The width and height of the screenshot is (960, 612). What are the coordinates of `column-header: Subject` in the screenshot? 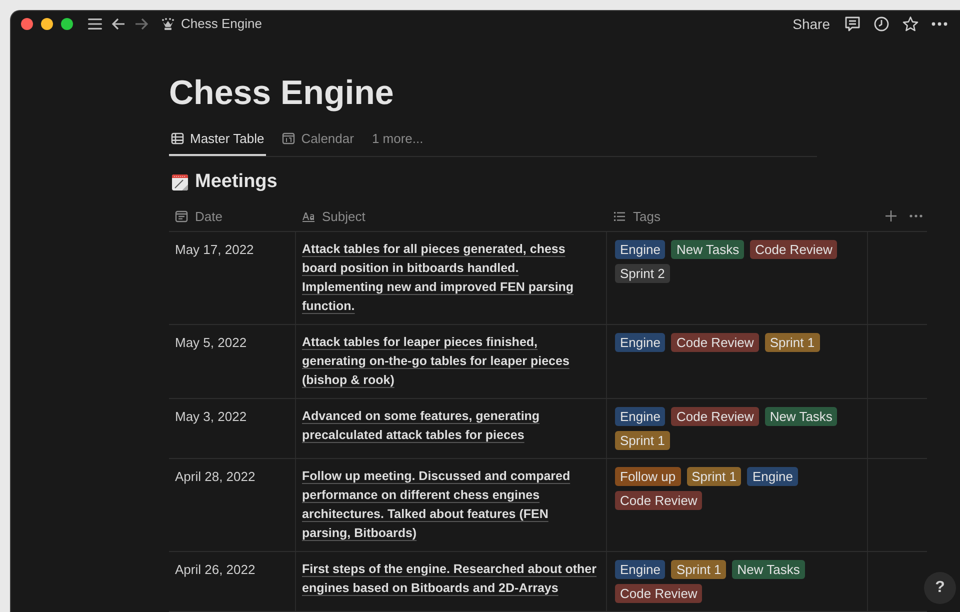 It's located at (344, 216).